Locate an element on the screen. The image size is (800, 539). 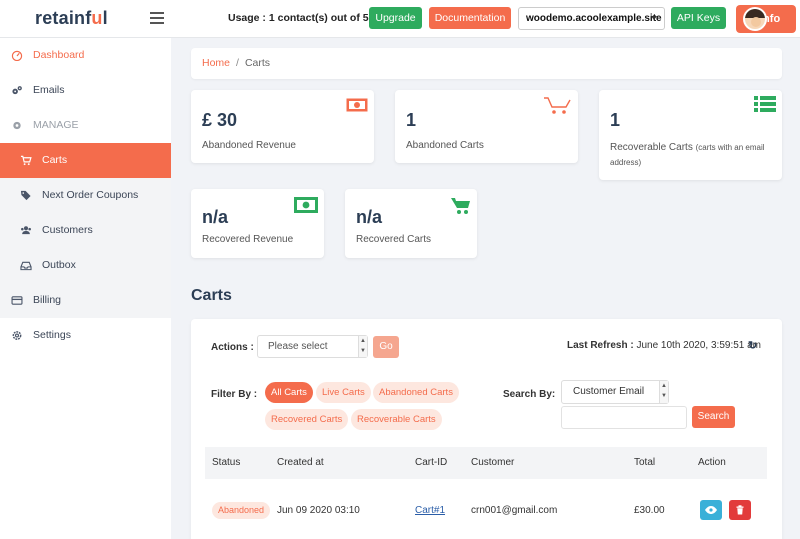
sidebar-item-manage: MANAGE is located at coordinates (85, 125).